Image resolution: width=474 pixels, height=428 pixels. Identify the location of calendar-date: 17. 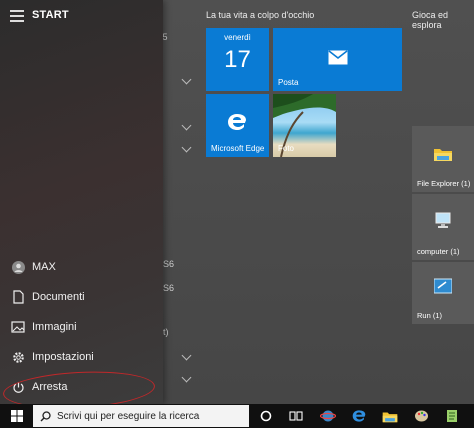
(237, 59).